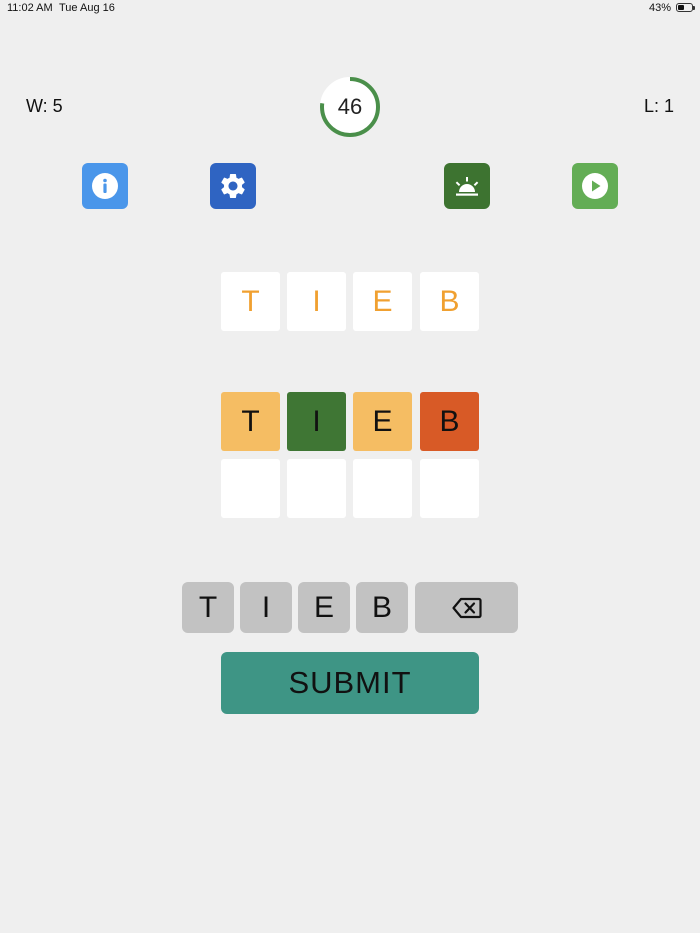  What do you see at coordinates (659, 8) in the screenshot?
I see `battery-percentage: 43%` at bounding box center [659, 8].